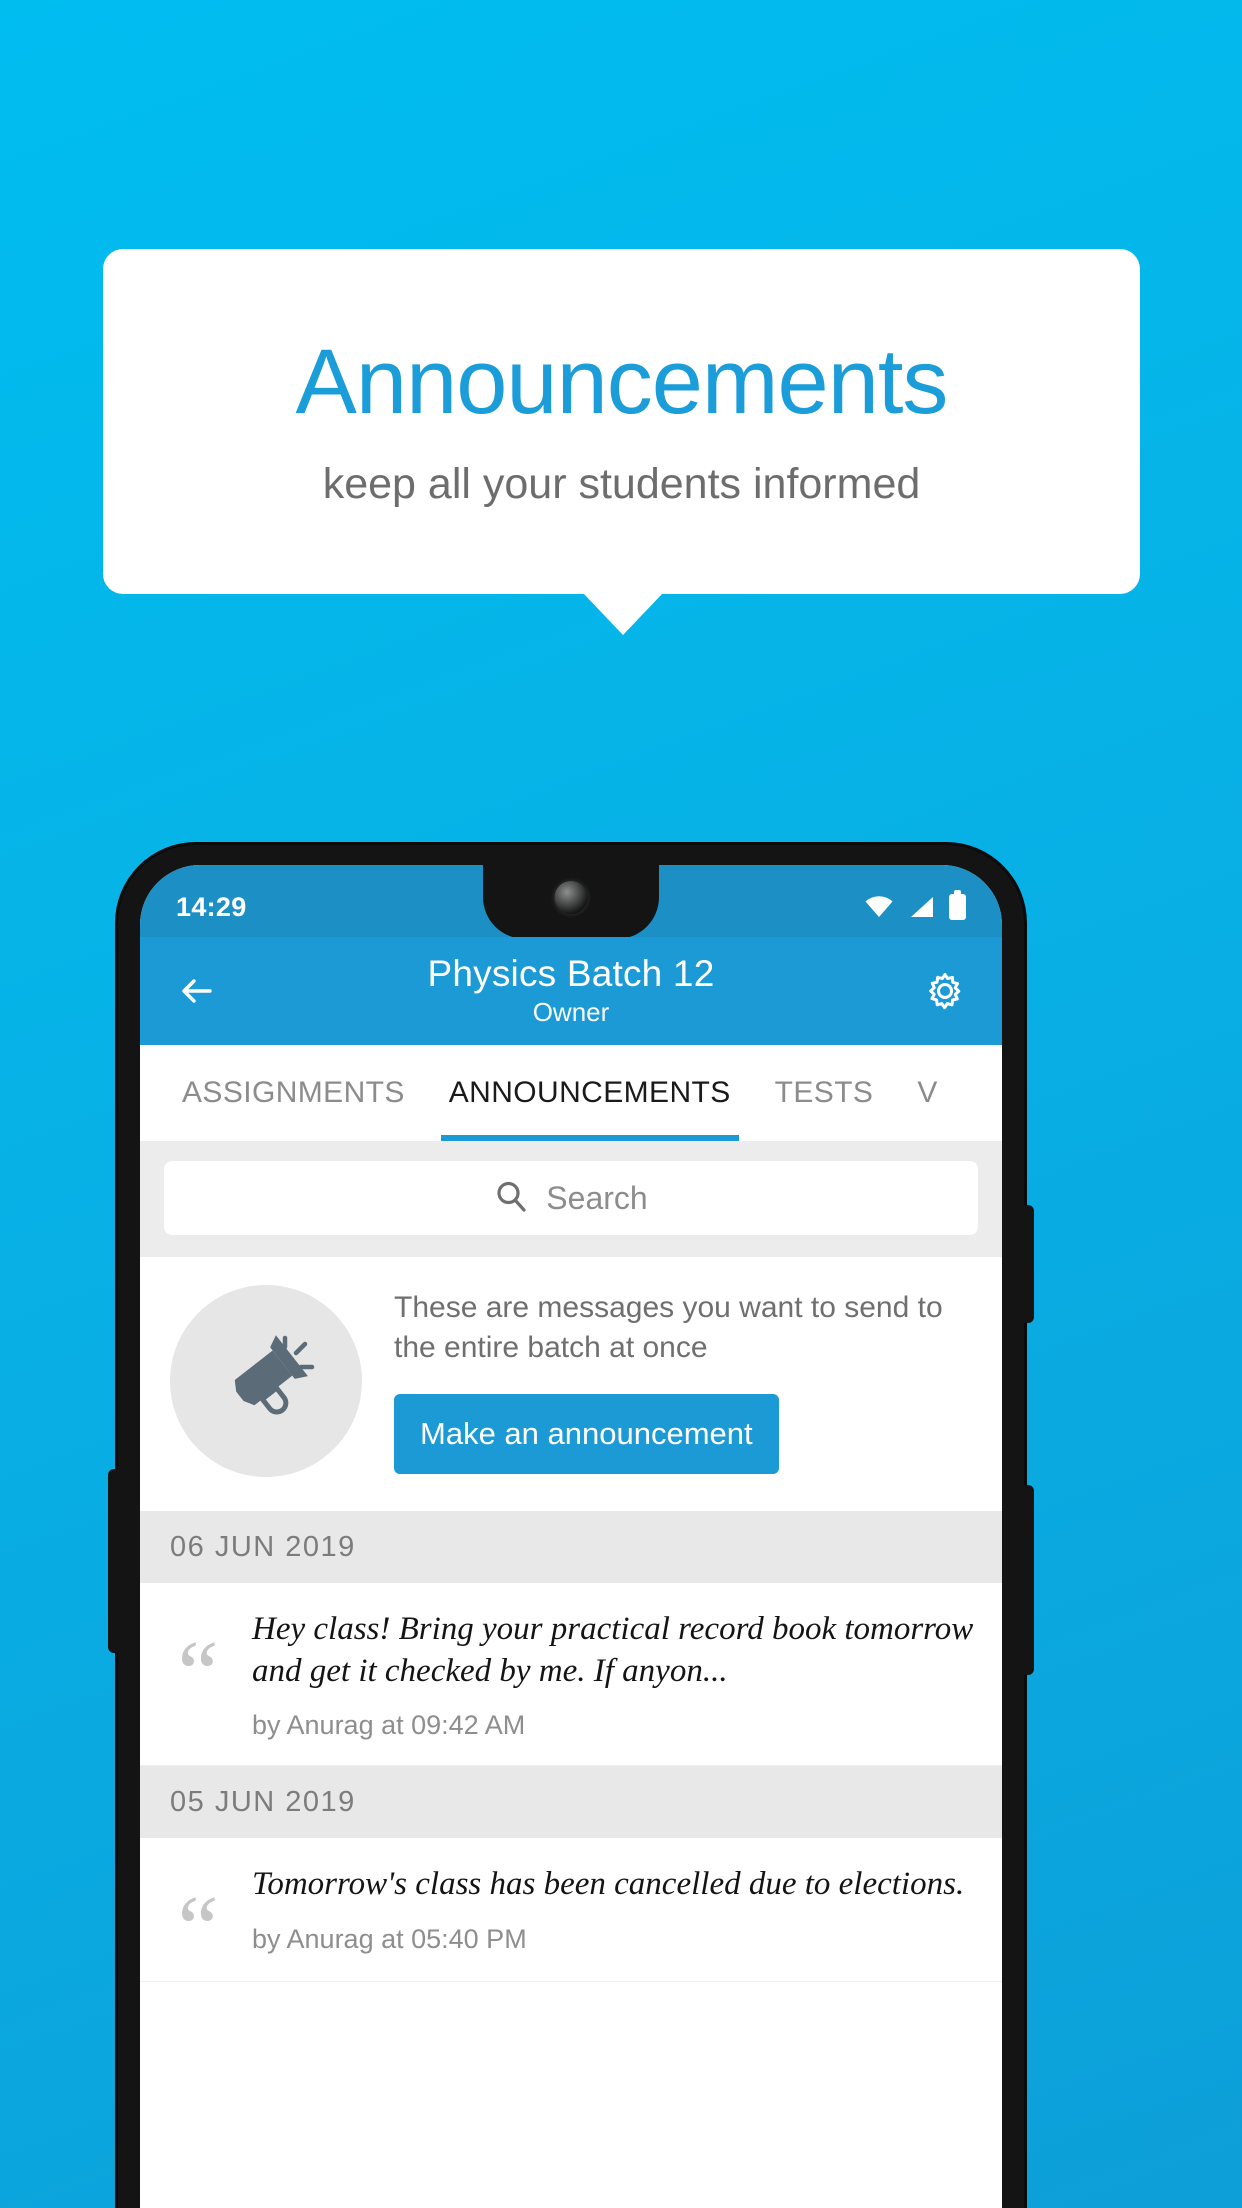 The width and height of the screenshot is (1242, 2208). What do you see at coordinates (1028, 1264) in the screenshot?
I see `phone-power-button` at bounding box center [1028, 1264].